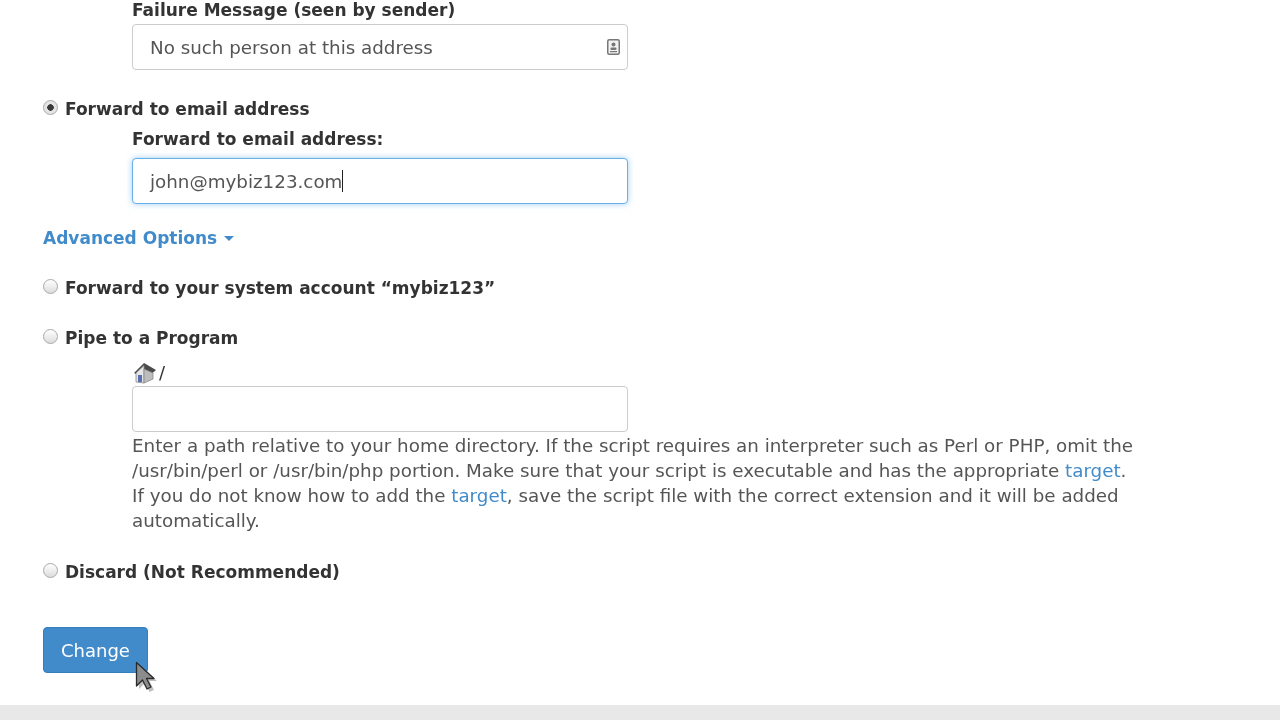 The image size is (1280, 720). I want to click on help-text: Enter a path relative to your home directory. If the script requires an interpreter such as Perl or PHP, omit the /usr/bin/perl or /usr/bin/php portion. Make sure that your script is executable and has the appropriate target. If you do not know how to add the target, save the script file with the correct extension and it will be added automatically., so click(633, 483).